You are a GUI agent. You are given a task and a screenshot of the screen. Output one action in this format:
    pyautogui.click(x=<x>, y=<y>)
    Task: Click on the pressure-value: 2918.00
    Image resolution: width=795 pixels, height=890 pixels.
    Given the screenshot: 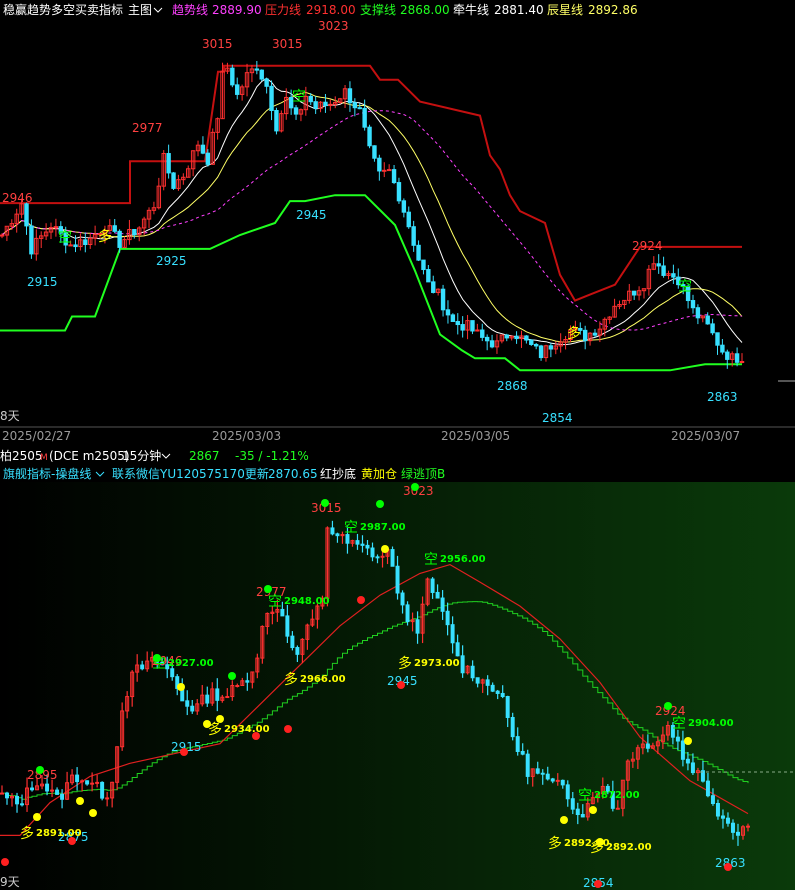 What is the action you would take?
    pyautogui.click(x=331, y=10)
    